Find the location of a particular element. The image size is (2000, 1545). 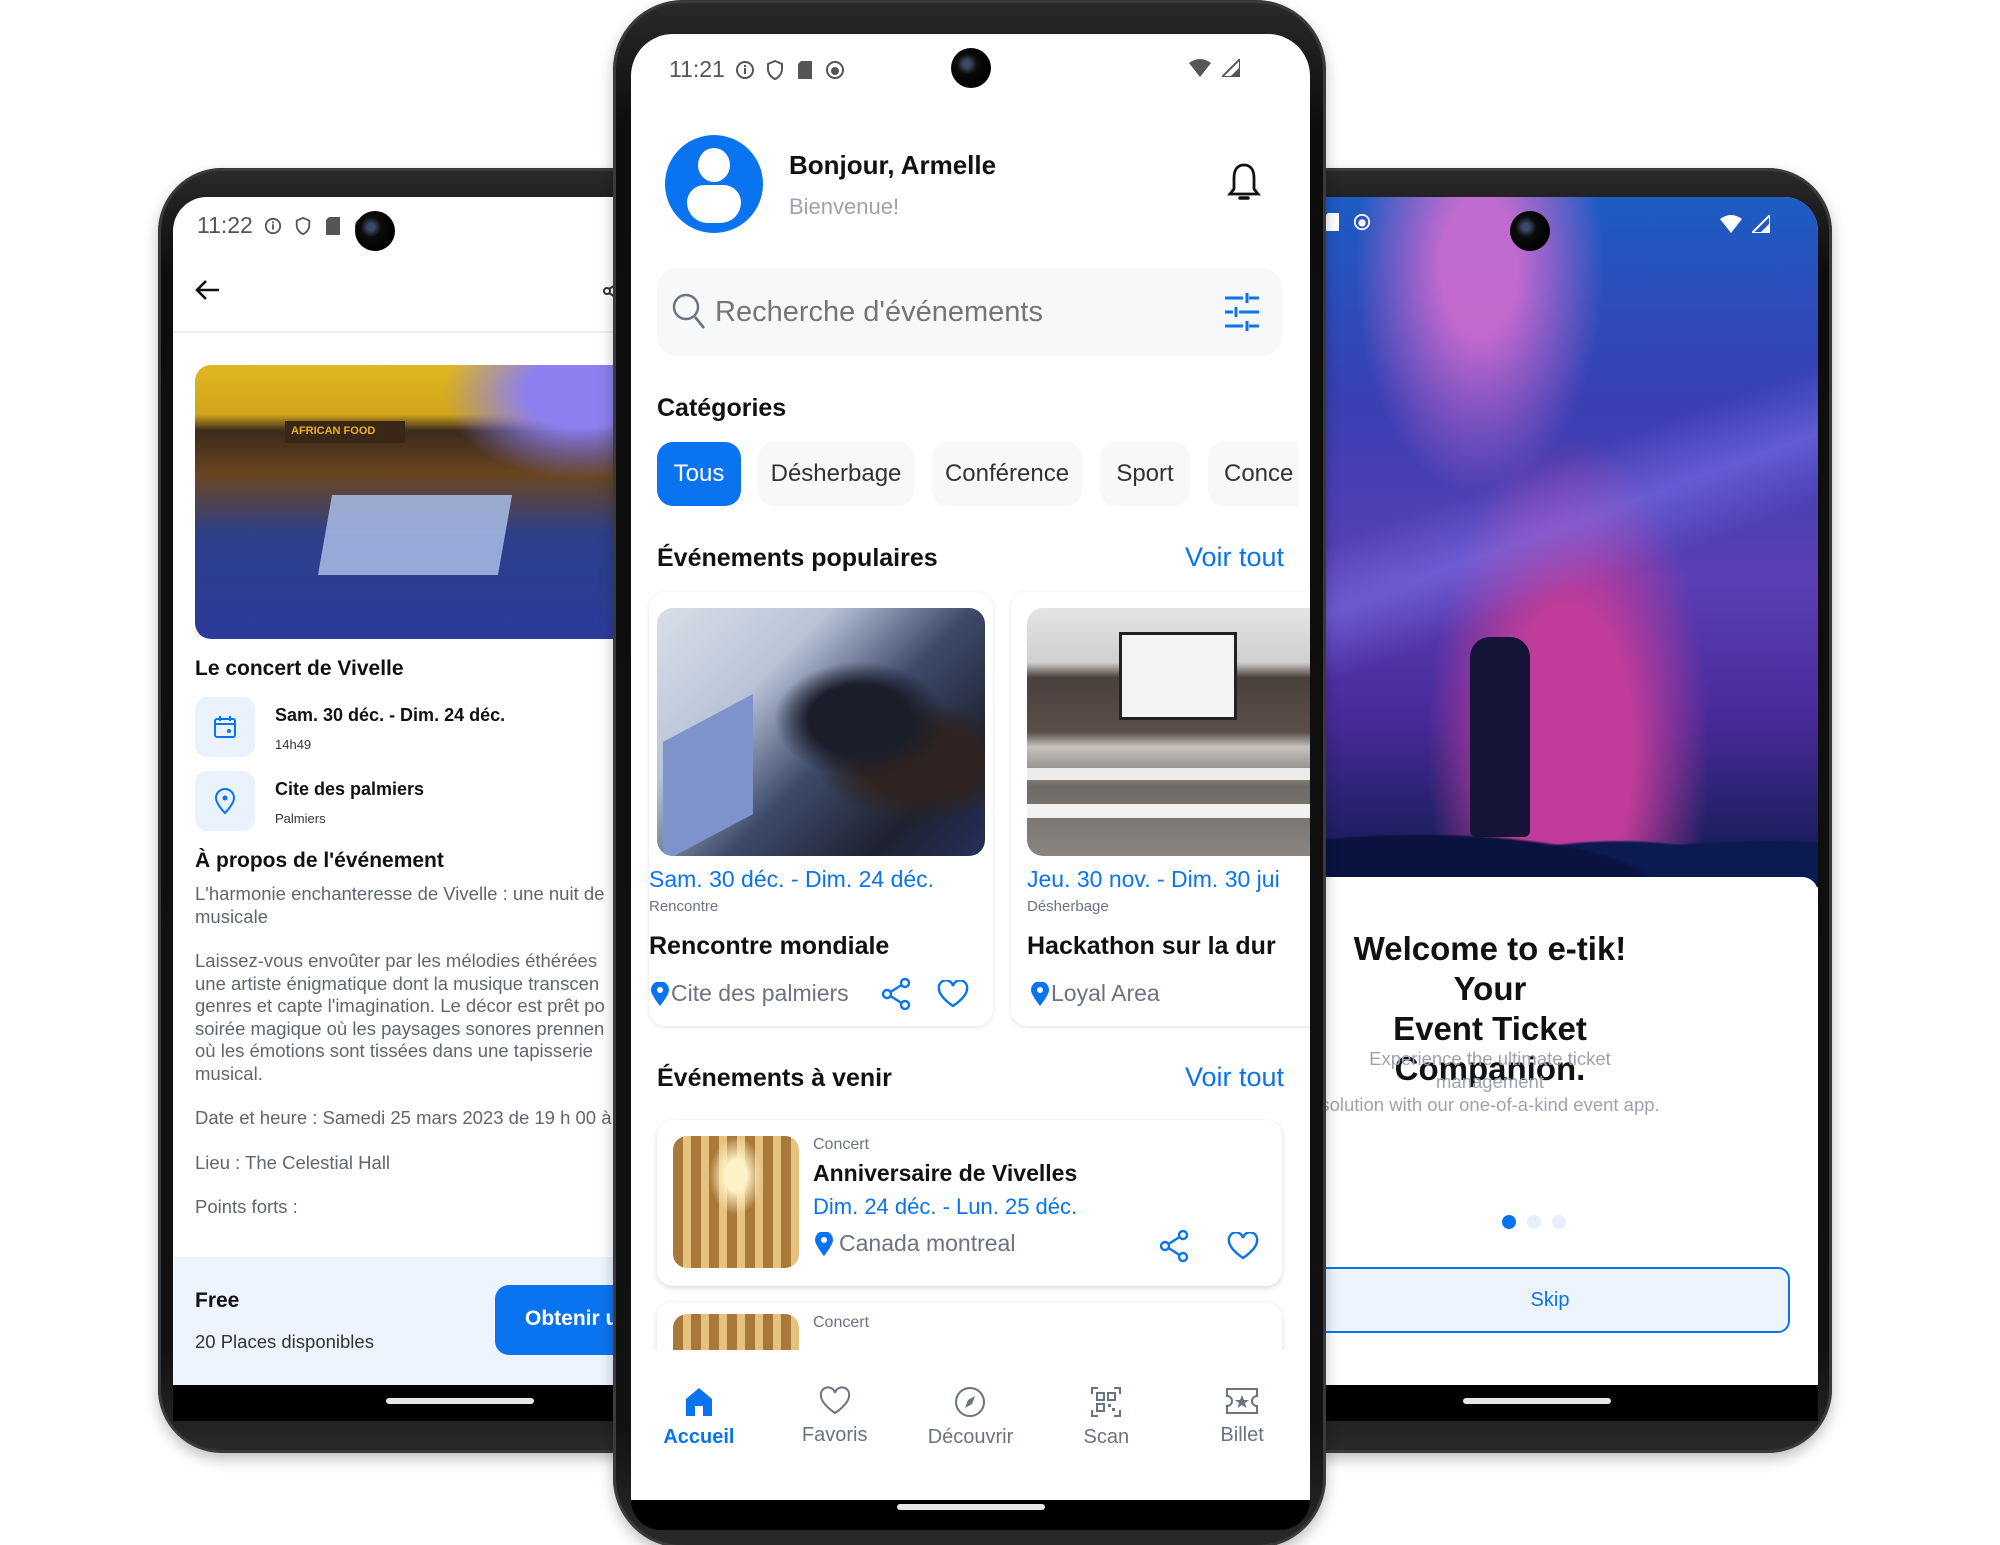

nav-scan: Scan is located at coordinates (1106, 1425).